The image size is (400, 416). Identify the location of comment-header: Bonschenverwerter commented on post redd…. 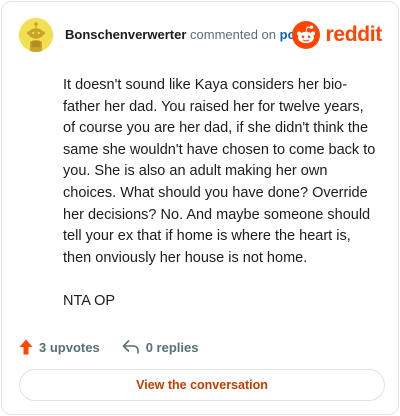
(200, 35).